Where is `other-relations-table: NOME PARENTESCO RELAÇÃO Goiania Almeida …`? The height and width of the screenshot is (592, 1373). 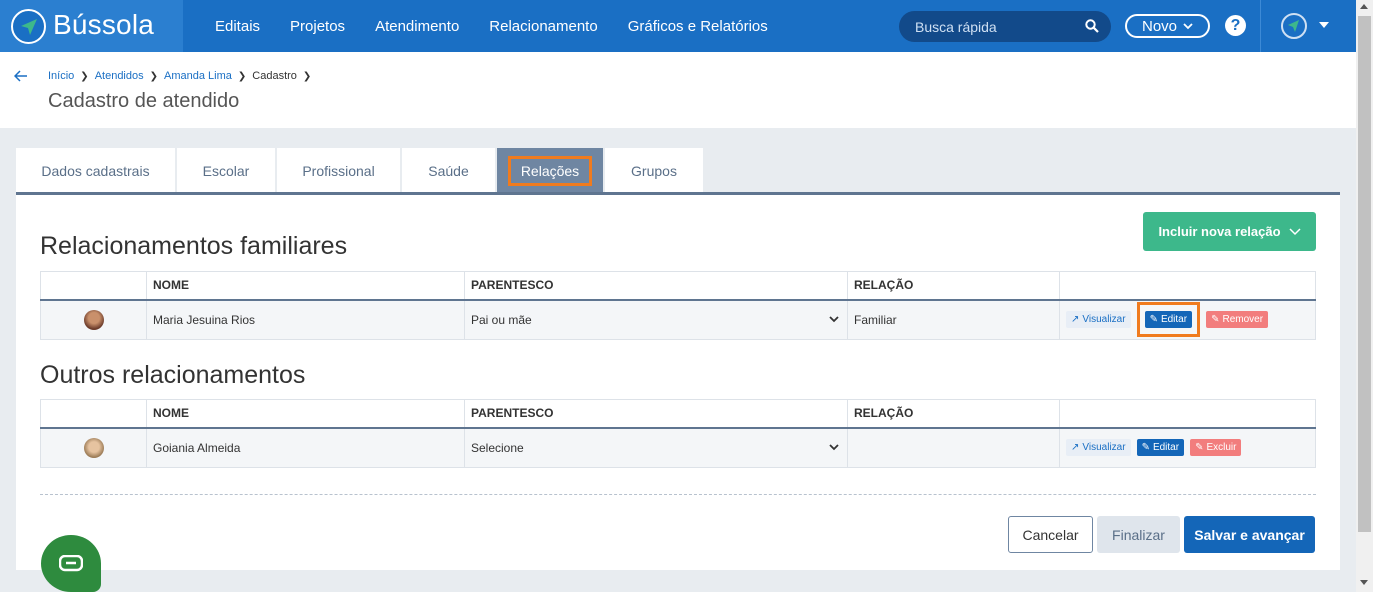 other-relations-table: NOME PARENTESCO RELAÇÃO Goiania Almeida … is located at coordinates (678, 433).